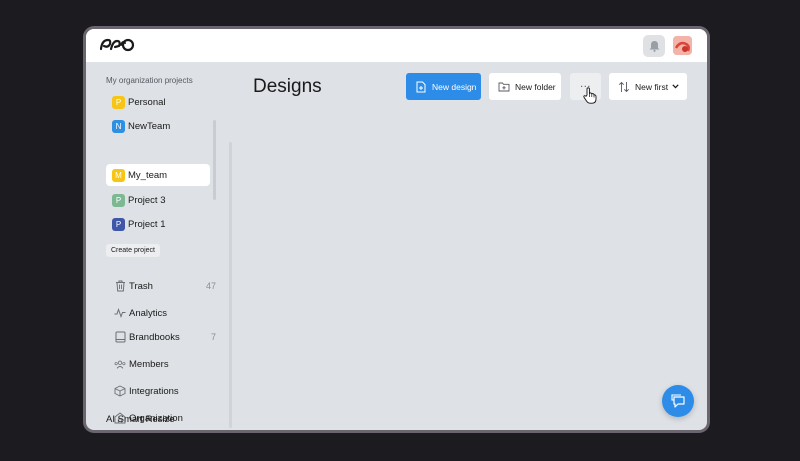 The width and height of the screenshot is (800, 461). What do you see at coordinates (210, 286) in the screenshot?
I see `trash-count: 47` at bounding box center [210, 286].